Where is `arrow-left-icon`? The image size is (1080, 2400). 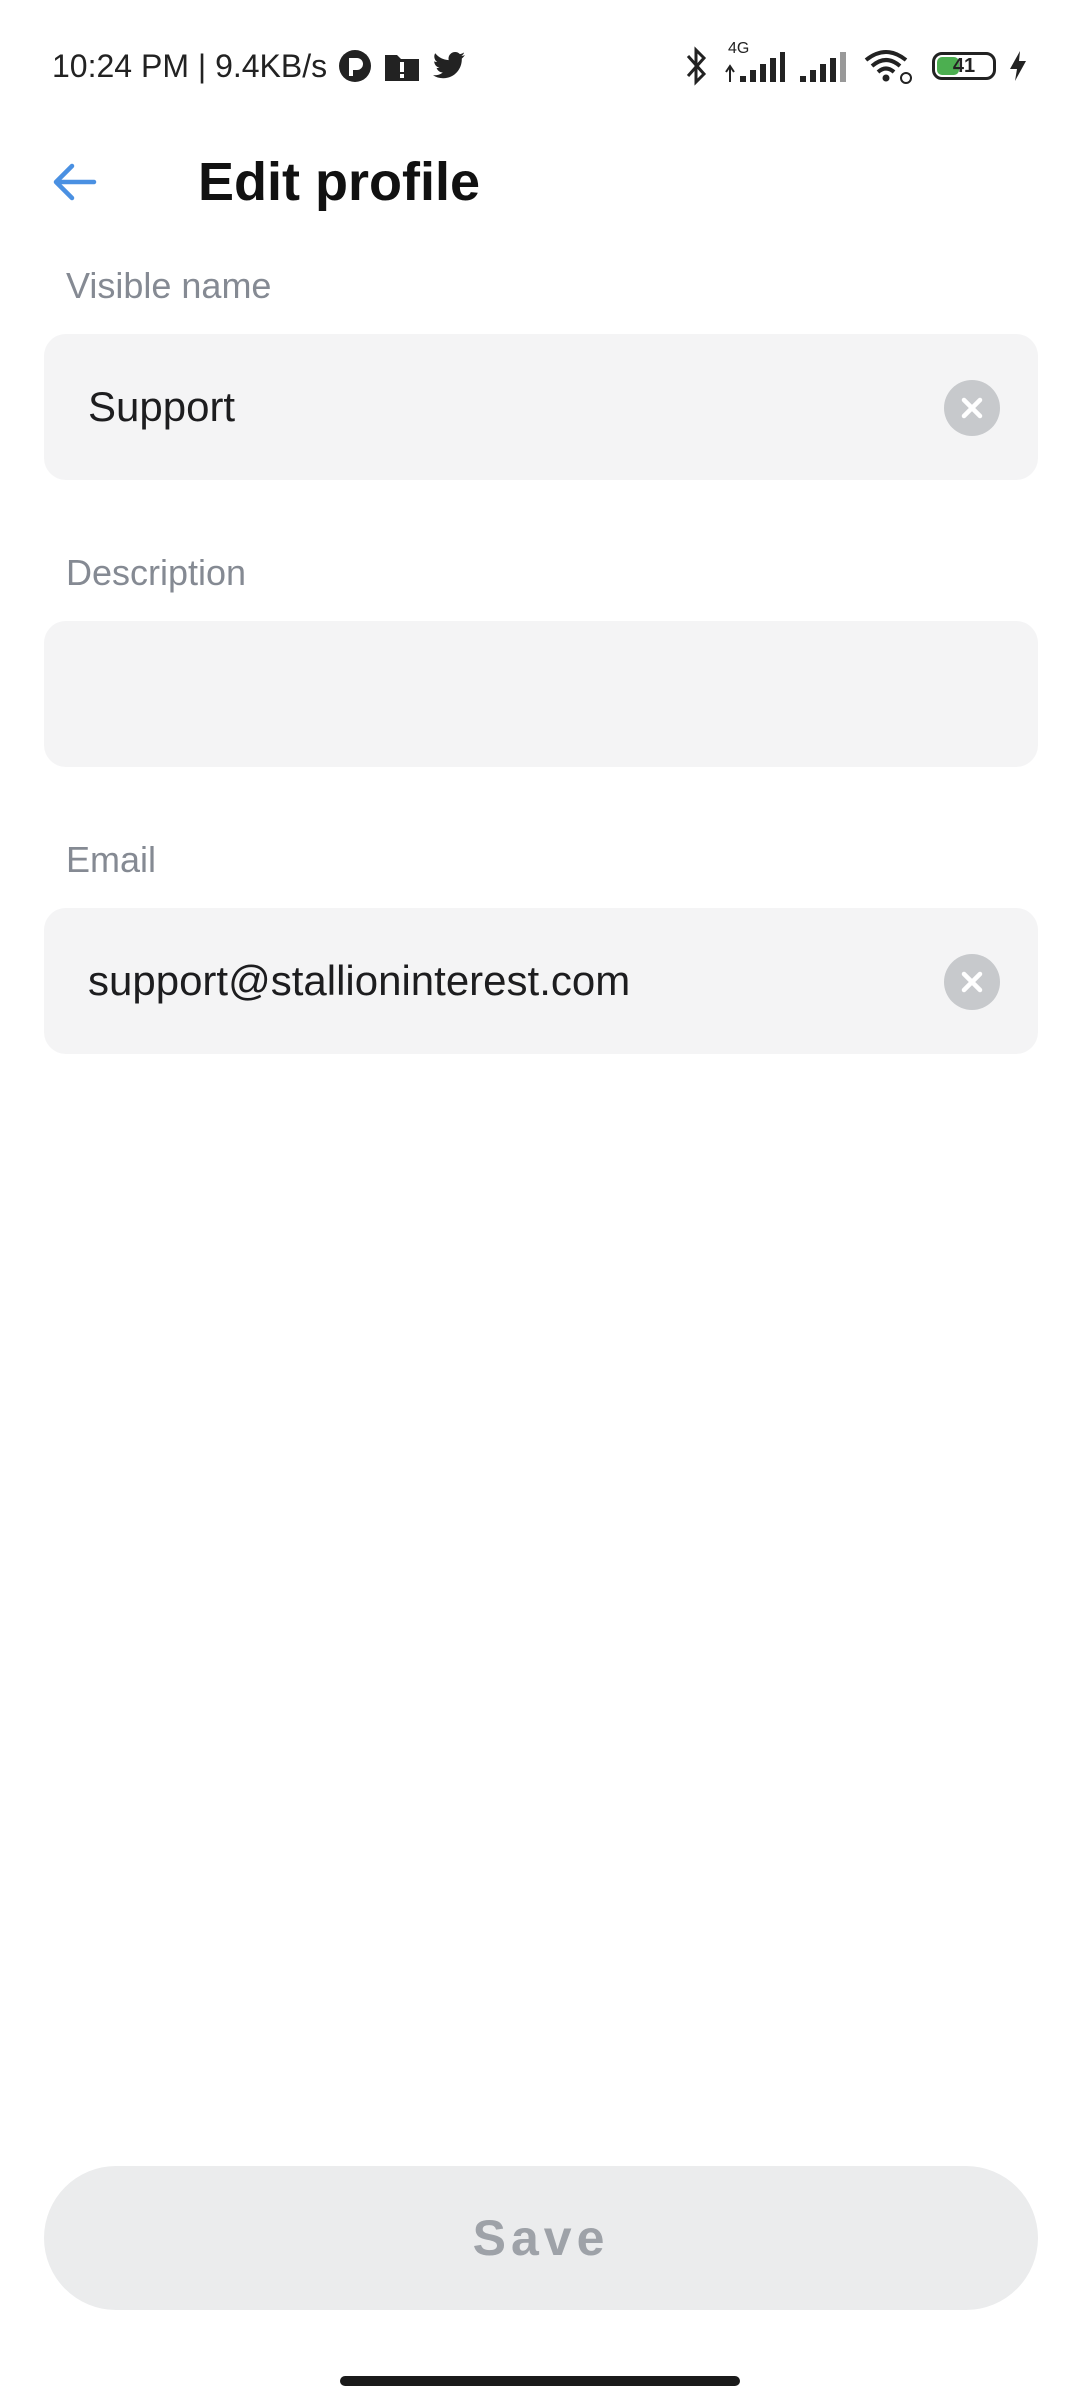 arrow-left-icon is located at coordinates (75, 182).